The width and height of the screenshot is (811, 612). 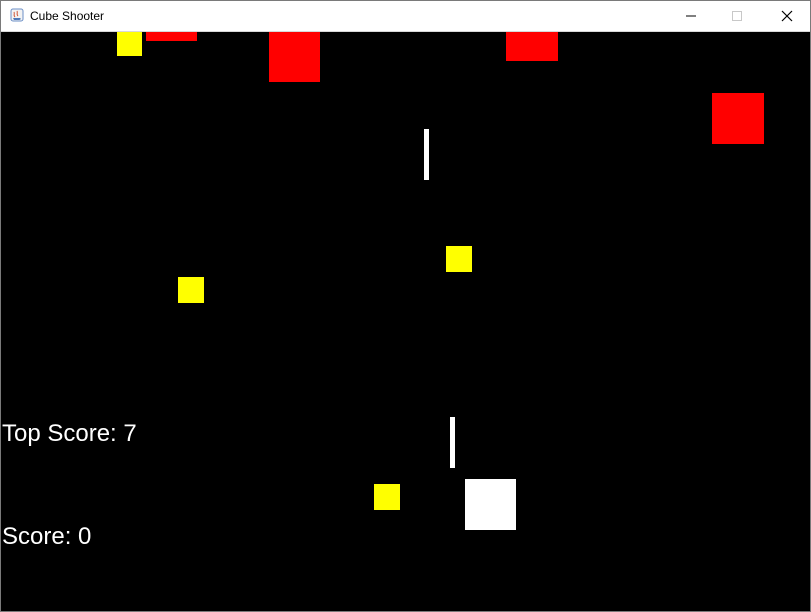 I want to click on maximize-button, so click(x=737, y=16).